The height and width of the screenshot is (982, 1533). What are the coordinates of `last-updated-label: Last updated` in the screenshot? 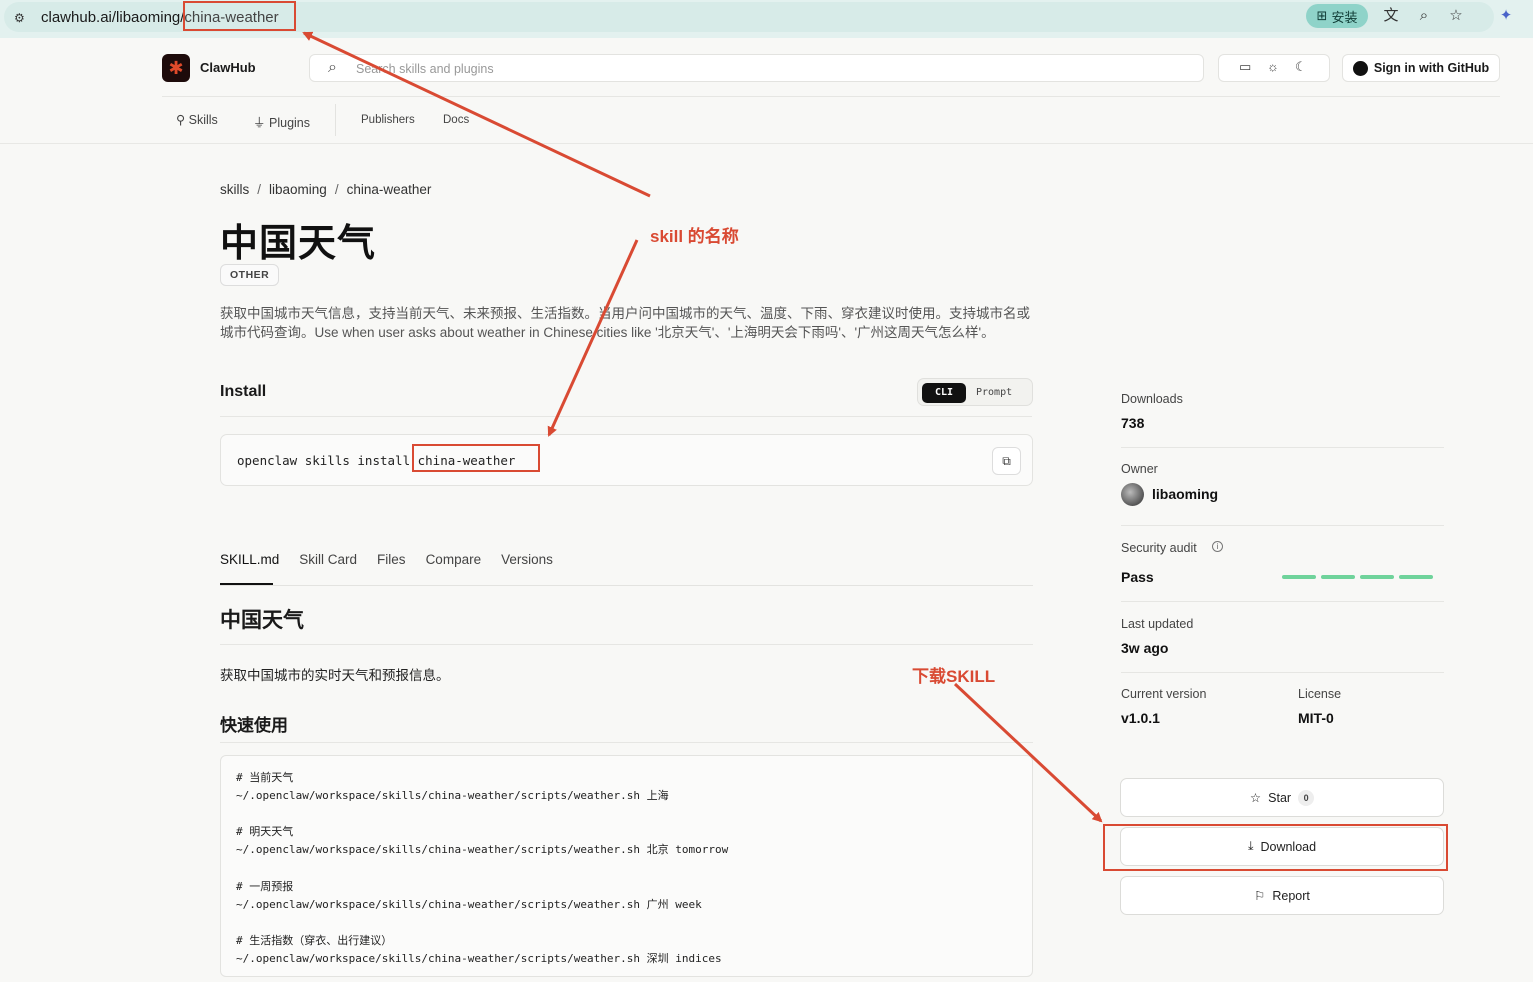 It's located at (1157, 624).